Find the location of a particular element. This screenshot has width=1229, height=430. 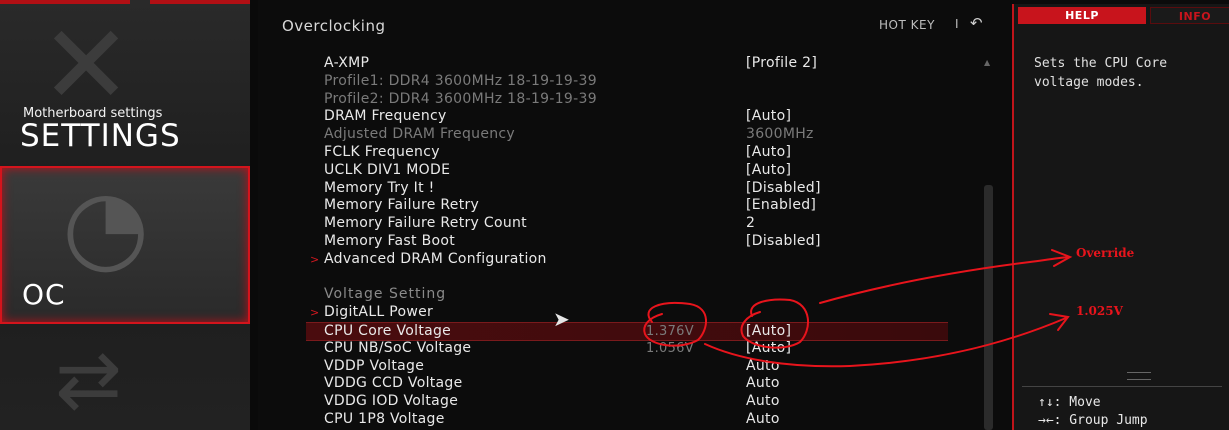

setting-row: VDDG IOD Voltage Auto is located at coordinates (630, 401).